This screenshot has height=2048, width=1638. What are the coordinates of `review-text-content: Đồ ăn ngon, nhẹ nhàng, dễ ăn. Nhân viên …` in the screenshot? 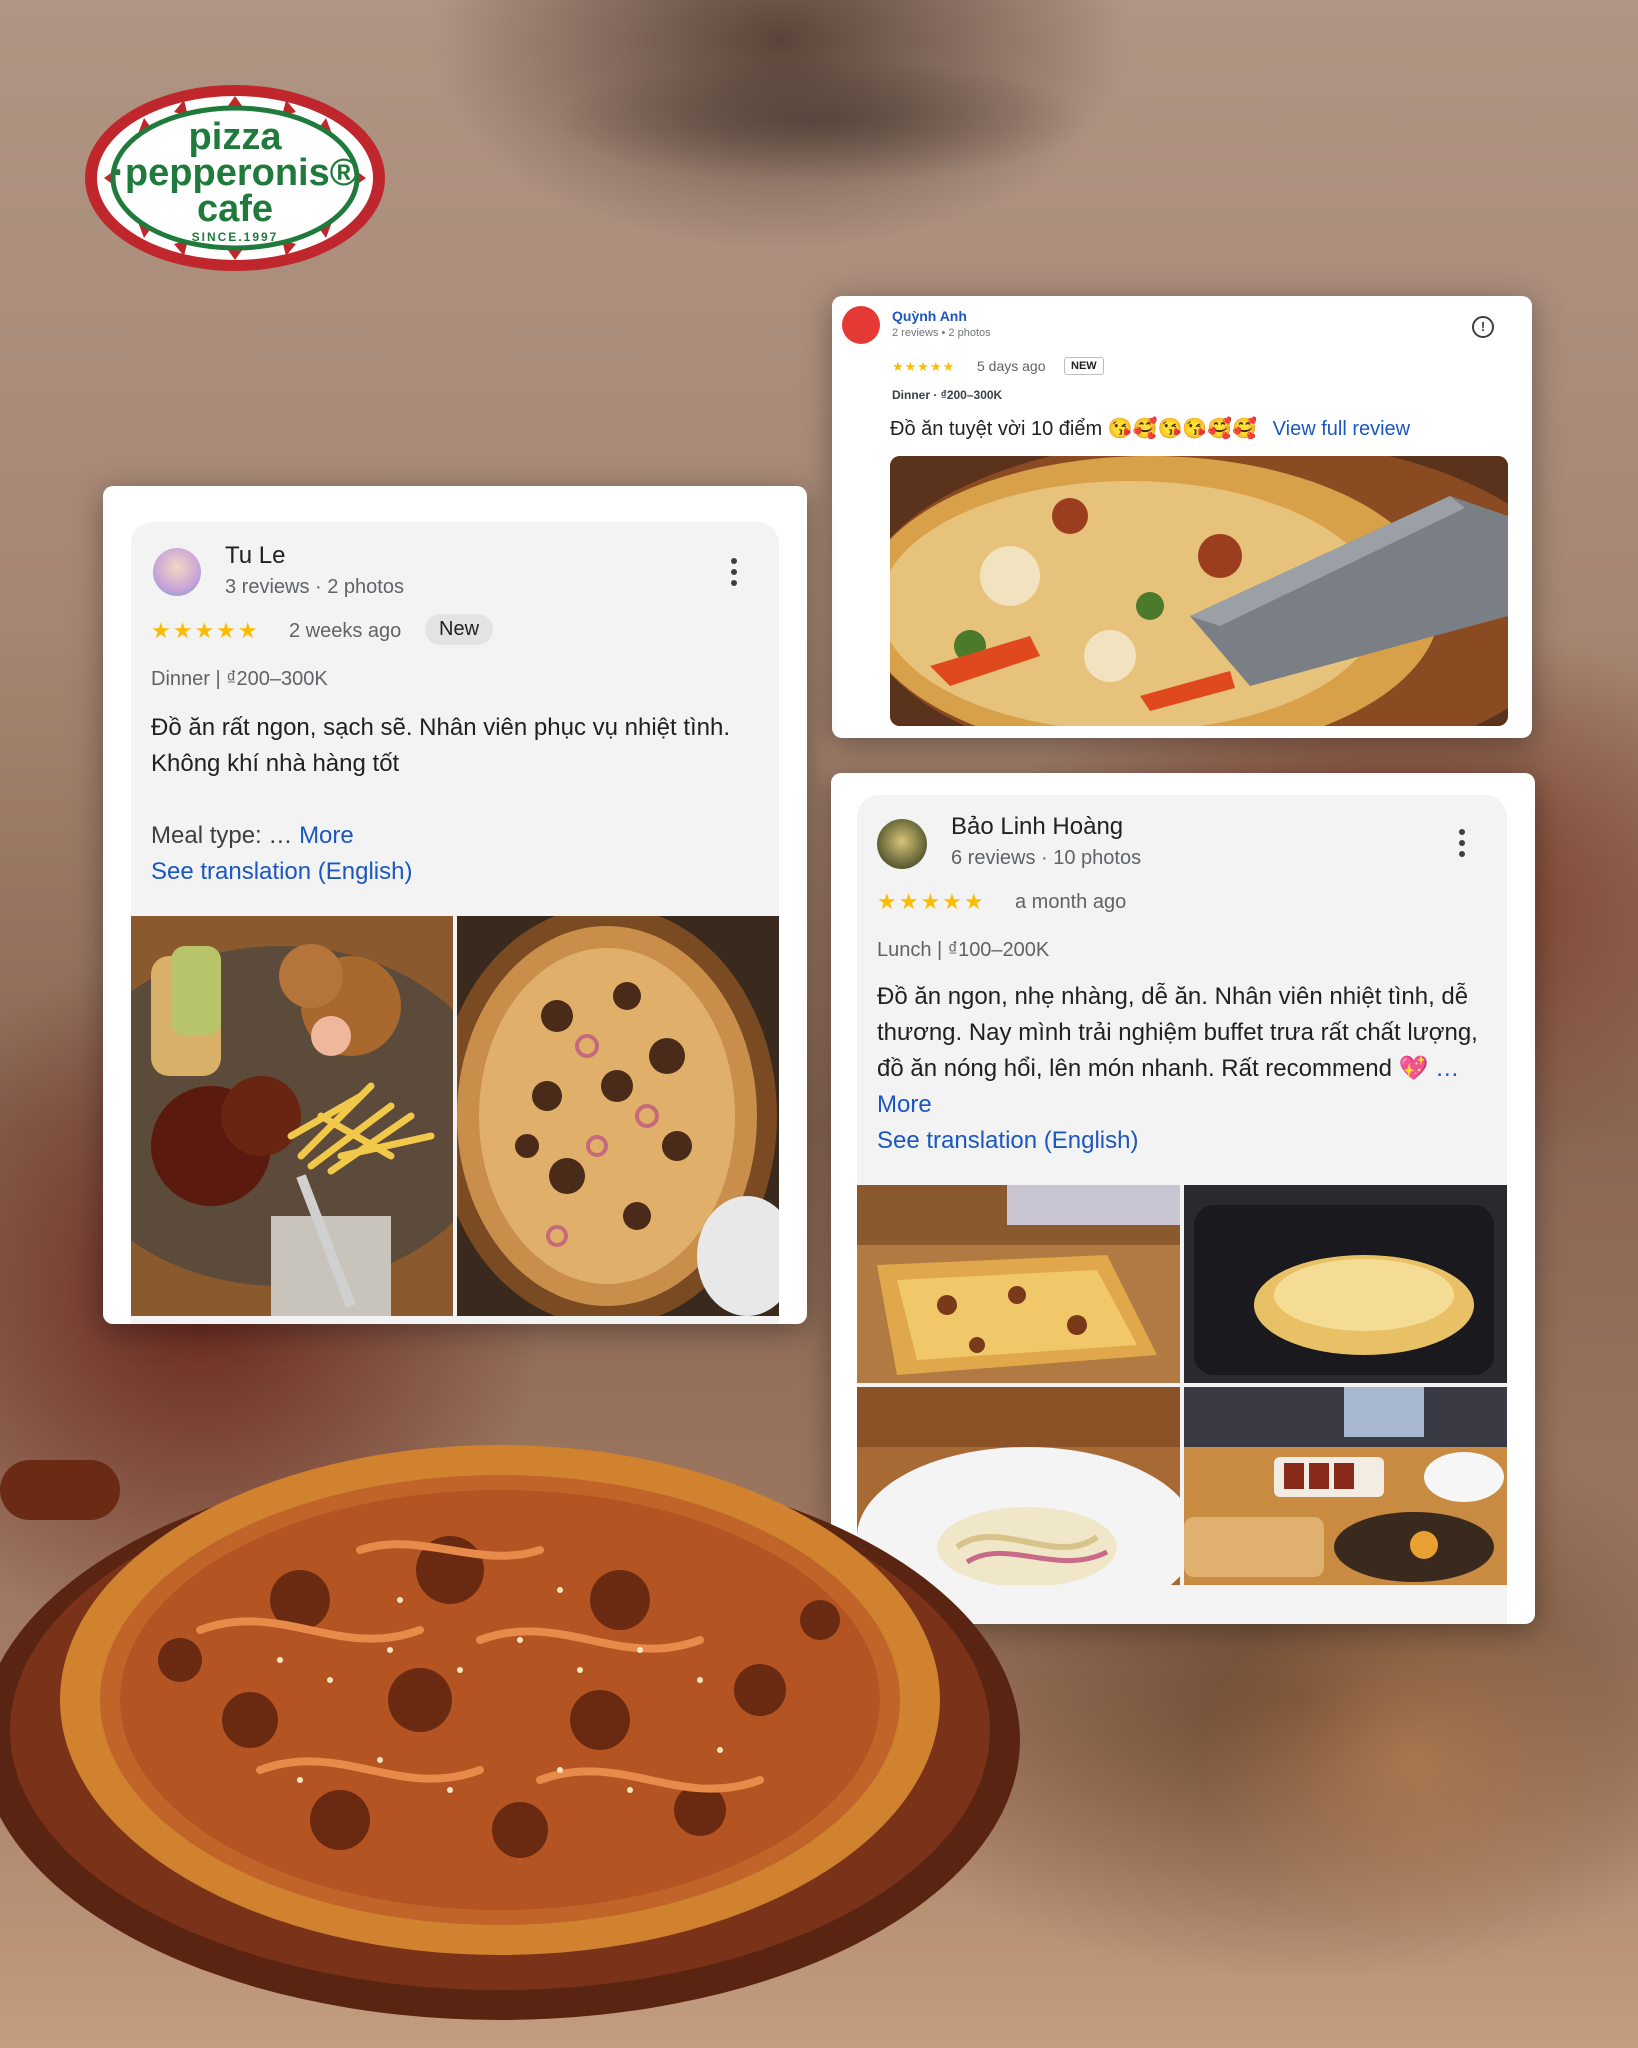 It's located at (1177, 1032).